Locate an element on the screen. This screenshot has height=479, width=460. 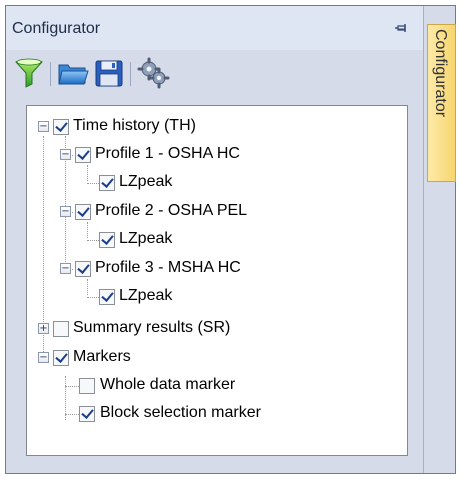
tree-node-profile-2: − Profile 2 - OSHA PEL is located at coordinates (217, 212).